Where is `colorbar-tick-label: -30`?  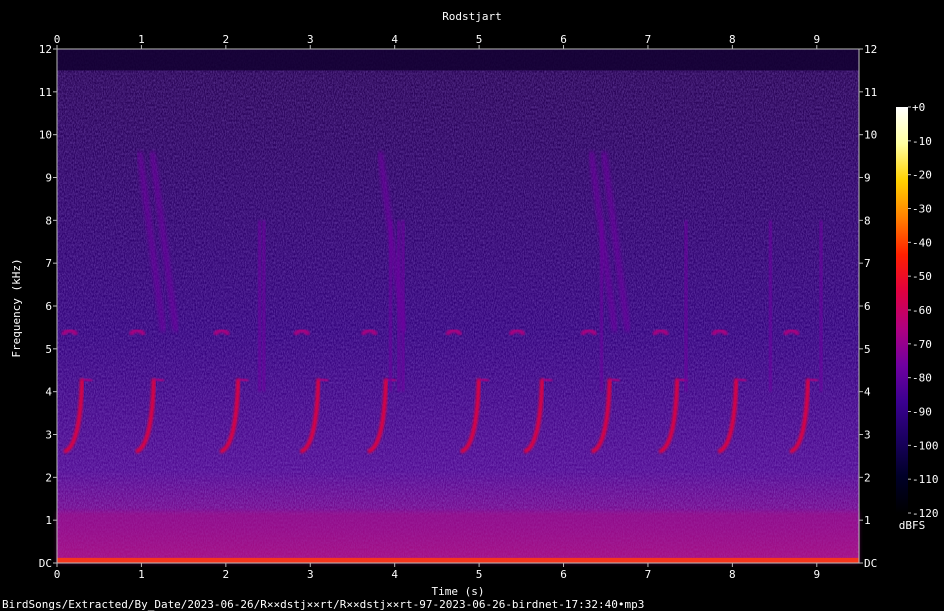
colorbar-tick-label: -30 is located at coordinates (922, 209).